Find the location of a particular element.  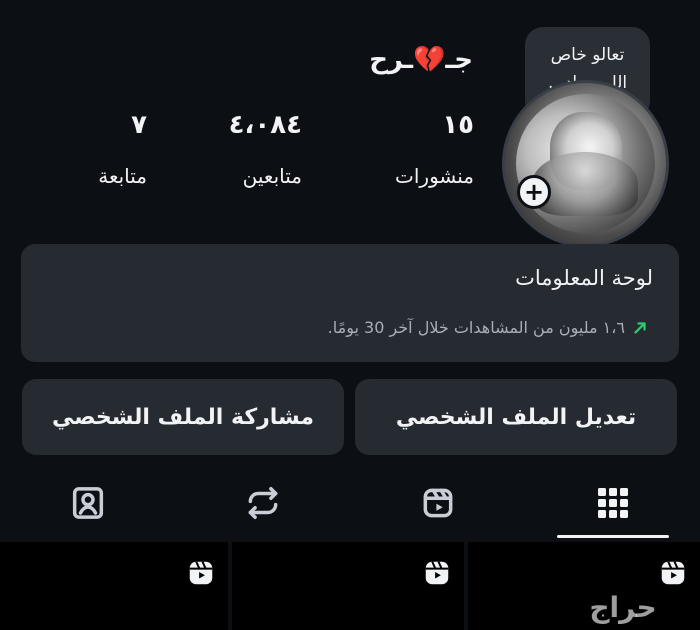

tagged-icon is located at coordinates (88, 503).